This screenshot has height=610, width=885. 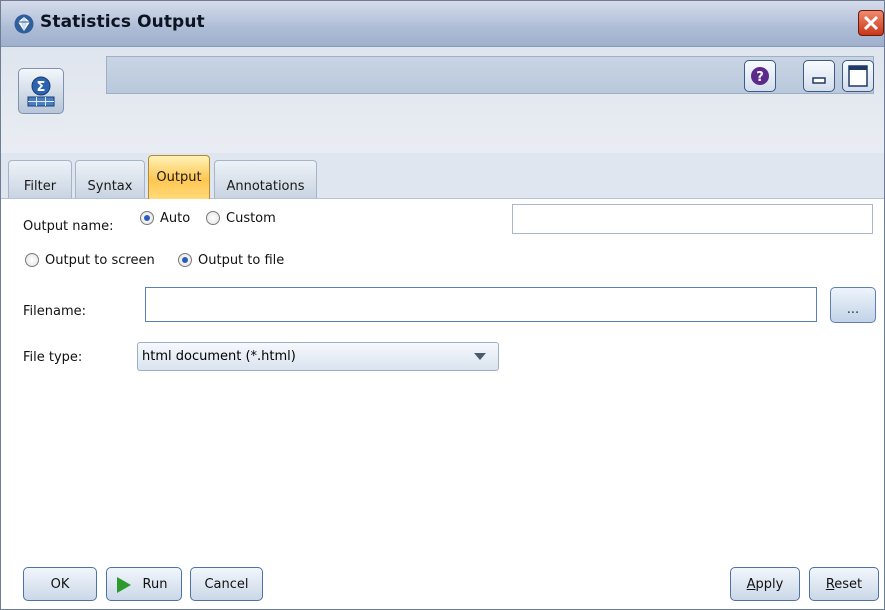 I want to click on filename-label: Filename:, so click(x=55, y=311).